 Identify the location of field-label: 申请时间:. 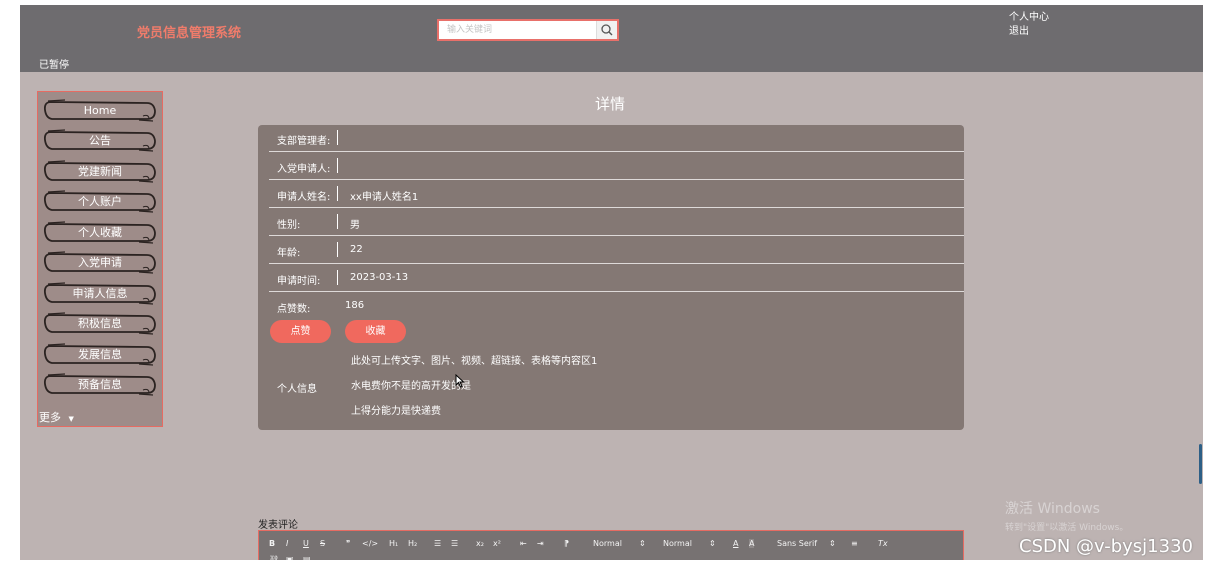
(299, 281).